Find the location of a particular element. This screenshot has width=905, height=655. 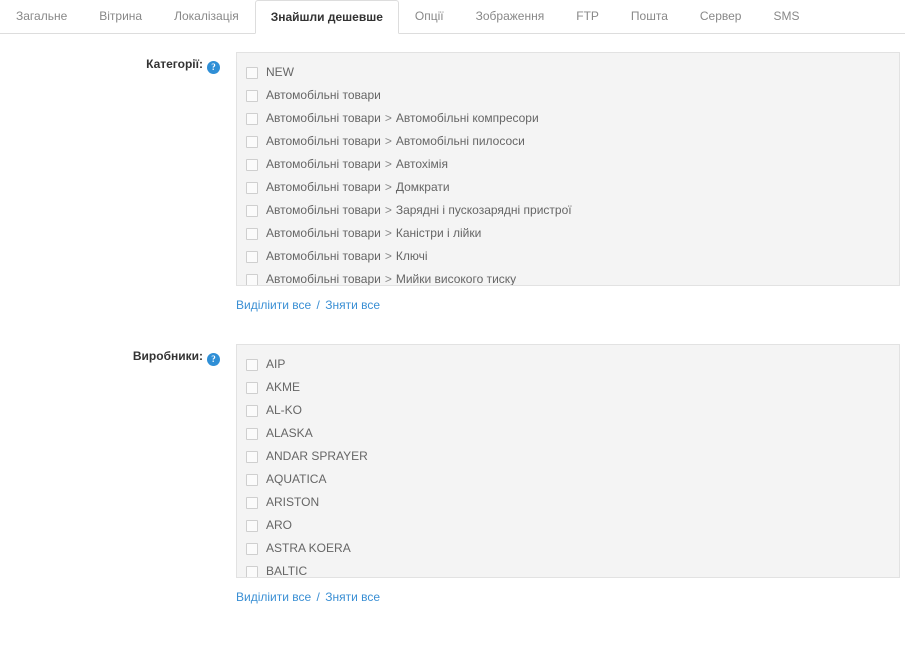

item-name: ARO is located at coordinates (279, 525).